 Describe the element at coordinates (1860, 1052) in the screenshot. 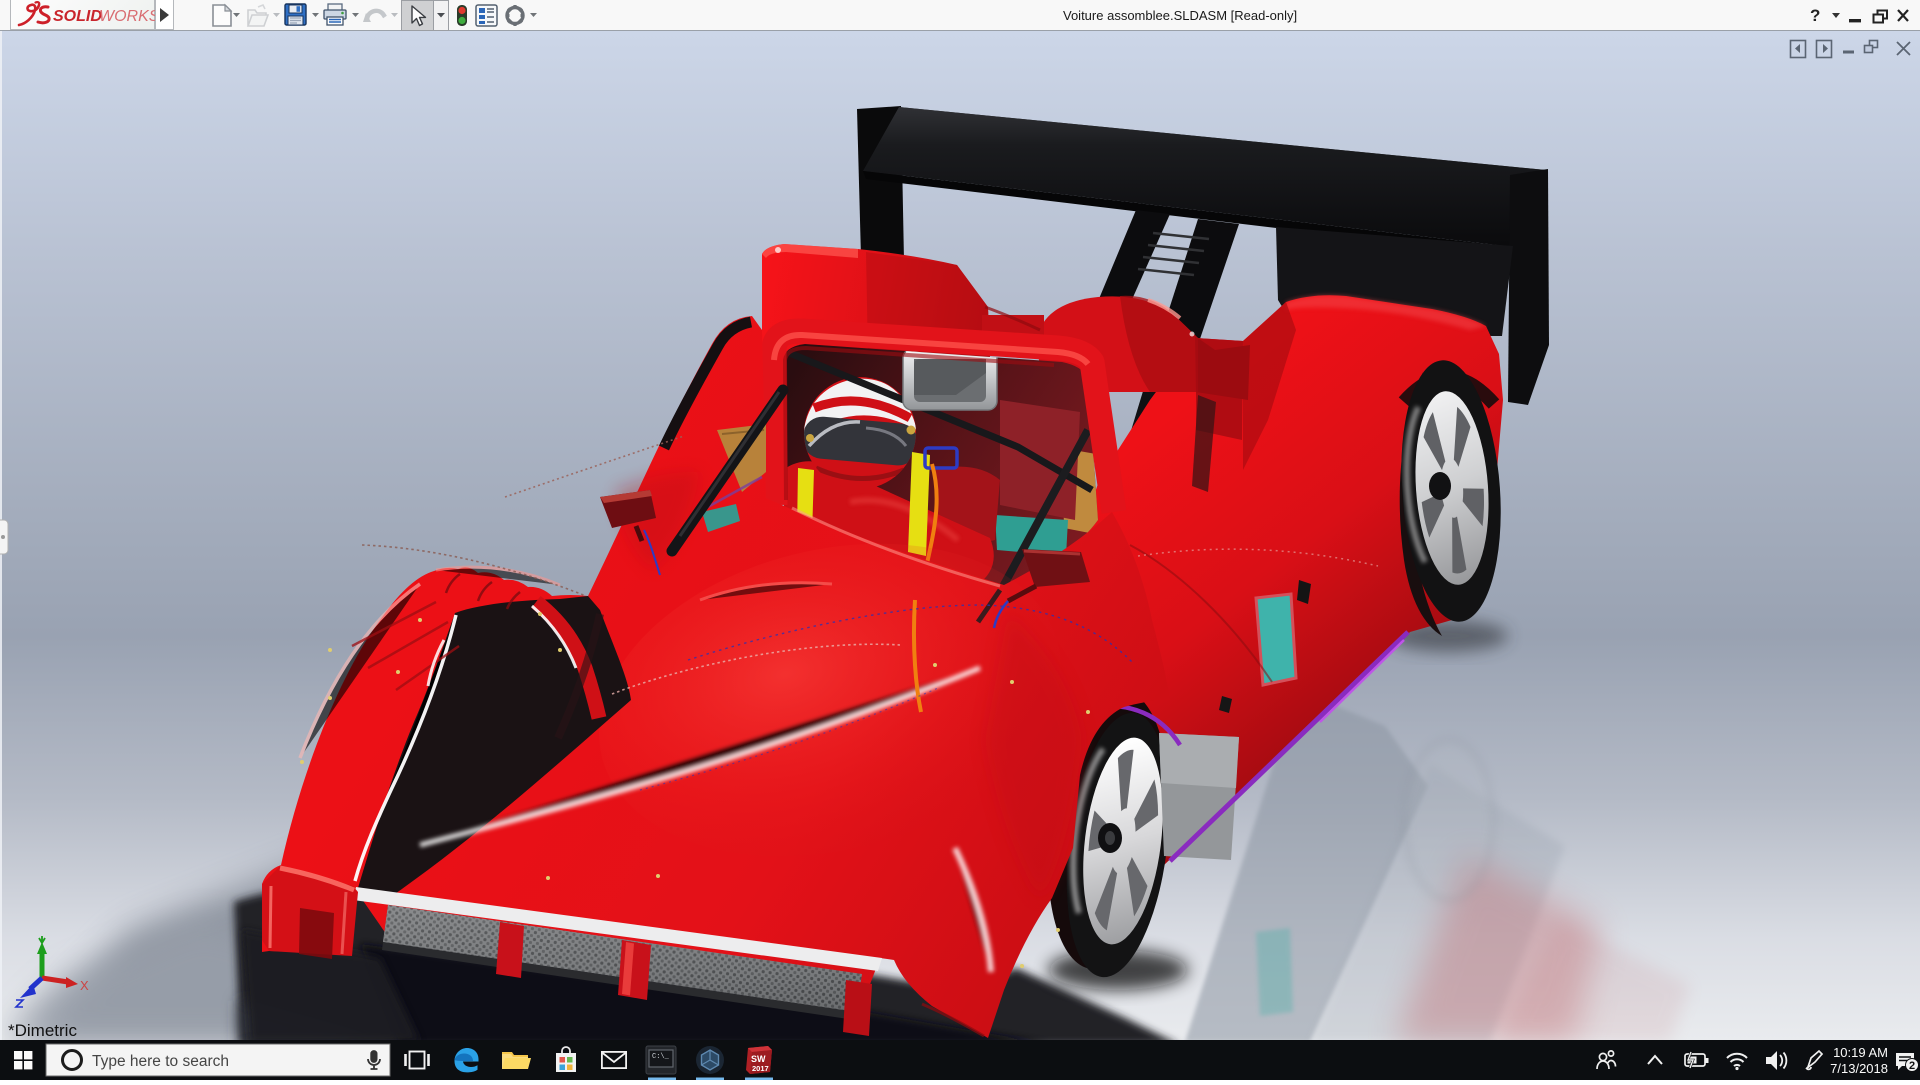

I see `svg-text: 10:19 AM` at that location.